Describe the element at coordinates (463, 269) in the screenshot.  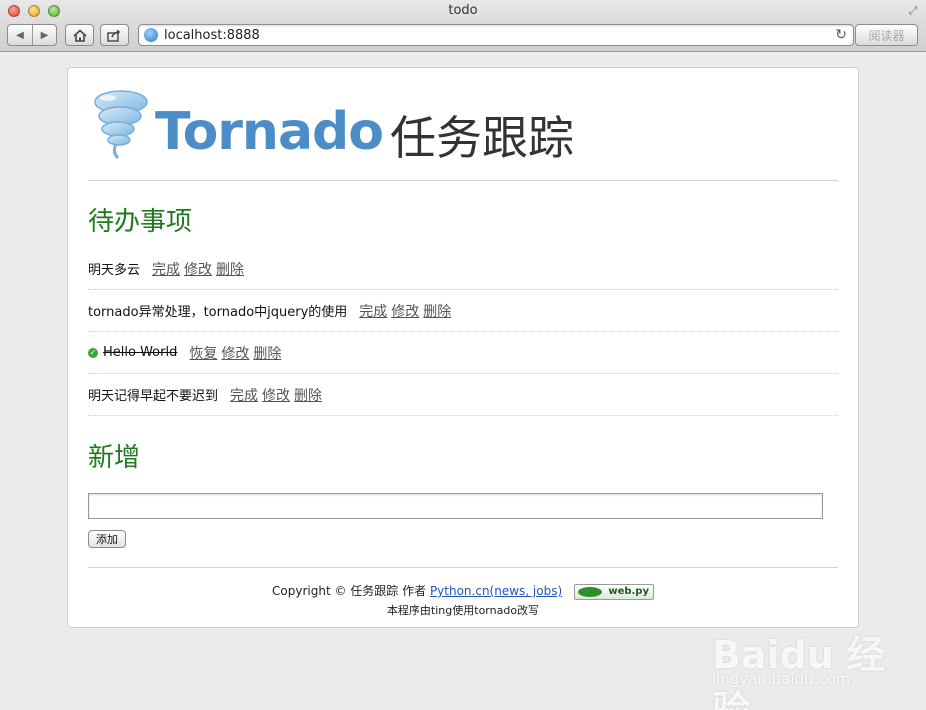
I see `todo-item: 明天多云 完成 修改 删除` at that location.